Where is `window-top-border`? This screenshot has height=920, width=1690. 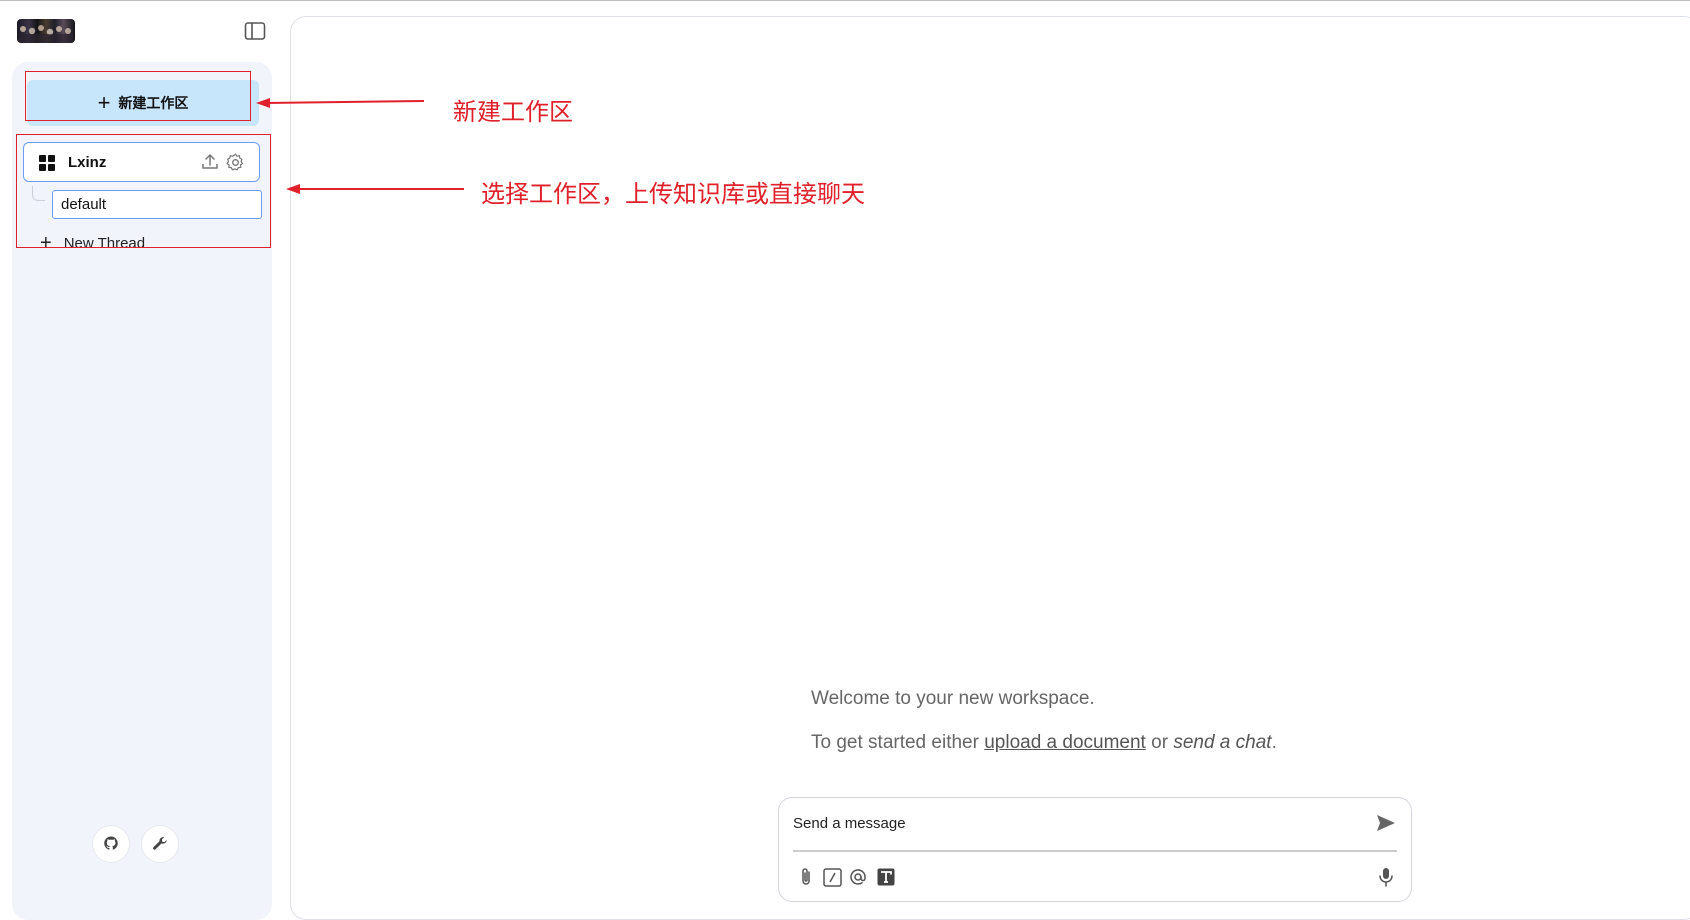 window-top-border is located at coordinates (845, 0).